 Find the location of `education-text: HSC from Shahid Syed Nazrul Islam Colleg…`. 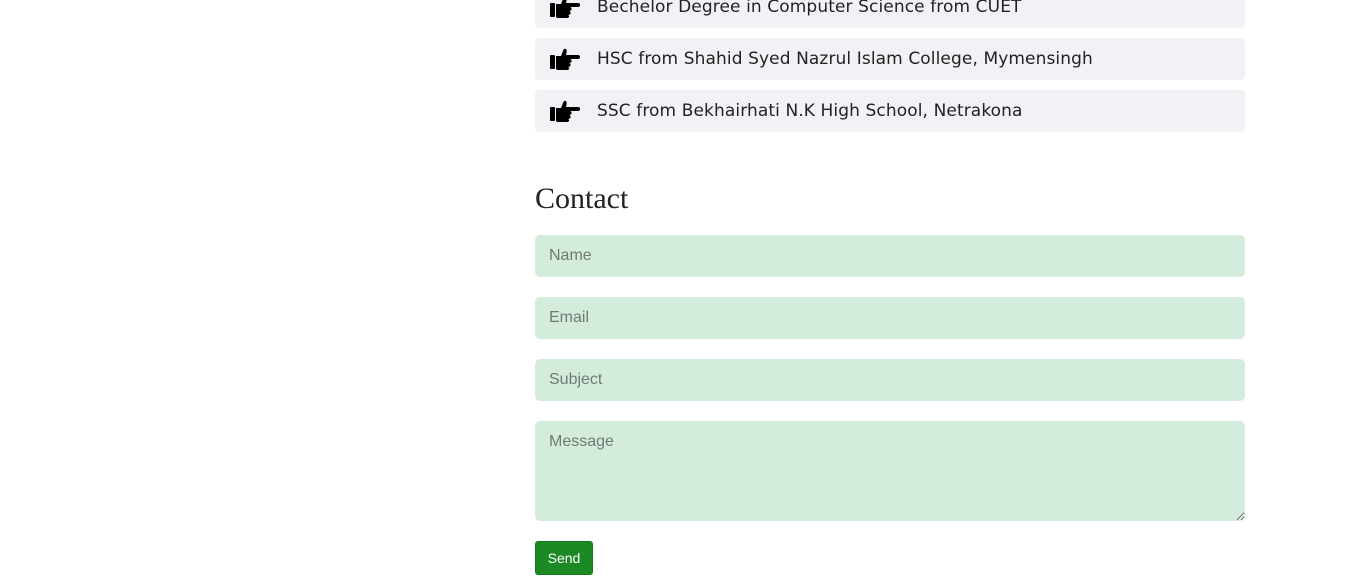

education-text: HSC from Shahid Syed Nazrul Islam Colleg… is located at coordinates (845, 59).